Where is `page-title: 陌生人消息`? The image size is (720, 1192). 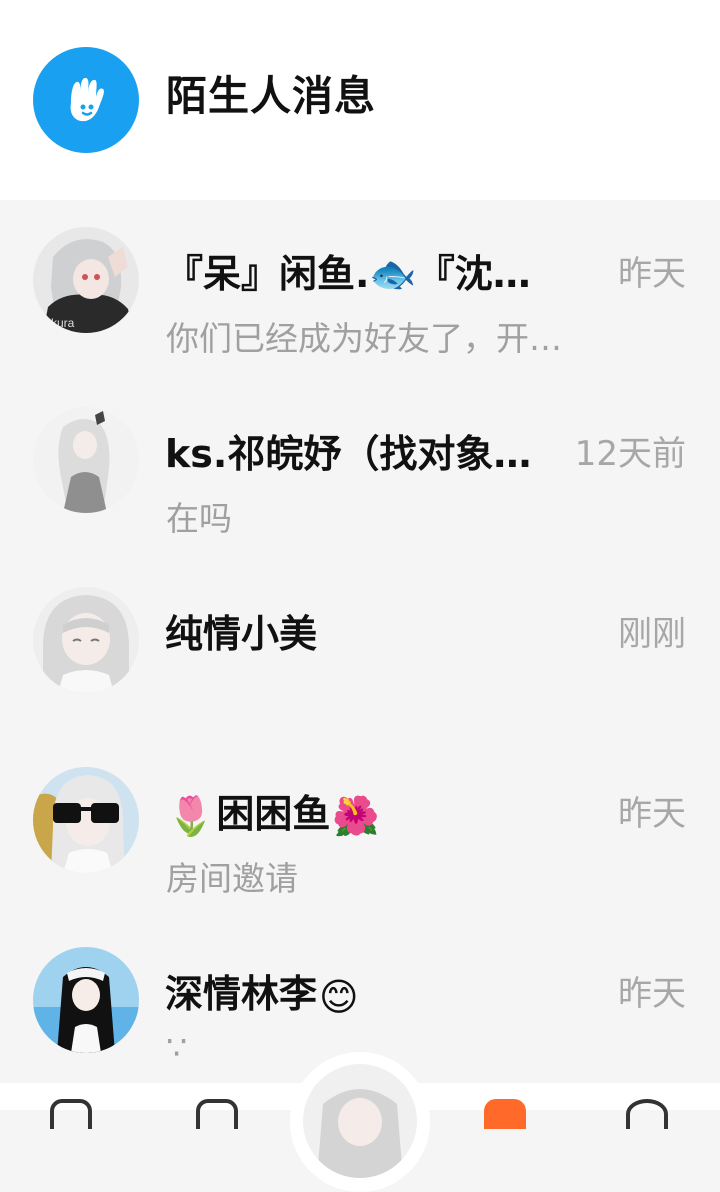
page-title: 陌生人消息 is located at coordinates (271, 96).